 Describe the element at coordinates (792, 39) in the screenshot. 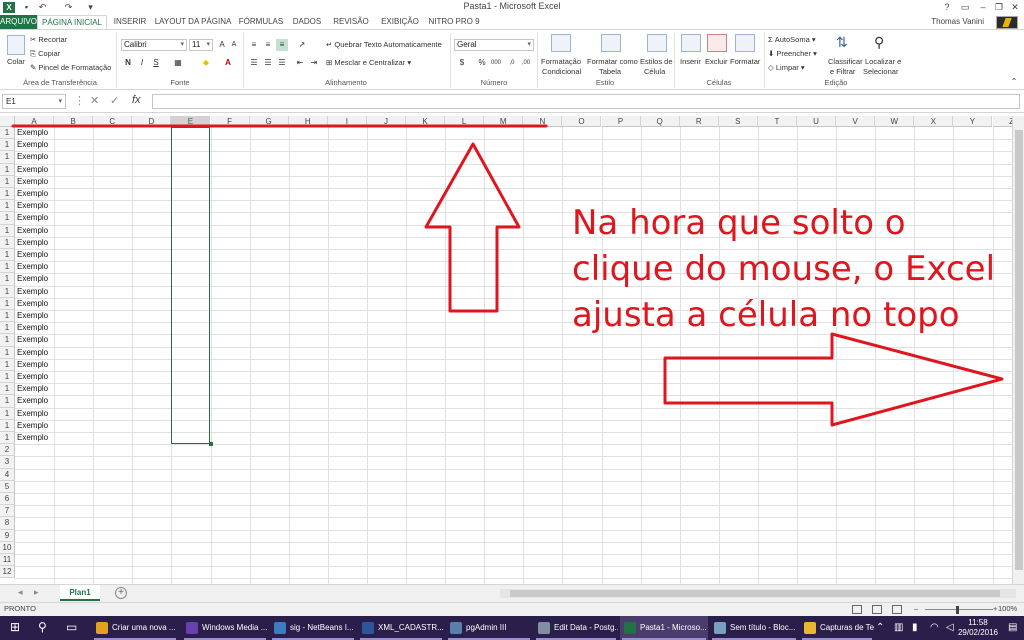

I see `autosum-button: Σ AutoSoma ▾` at that location.